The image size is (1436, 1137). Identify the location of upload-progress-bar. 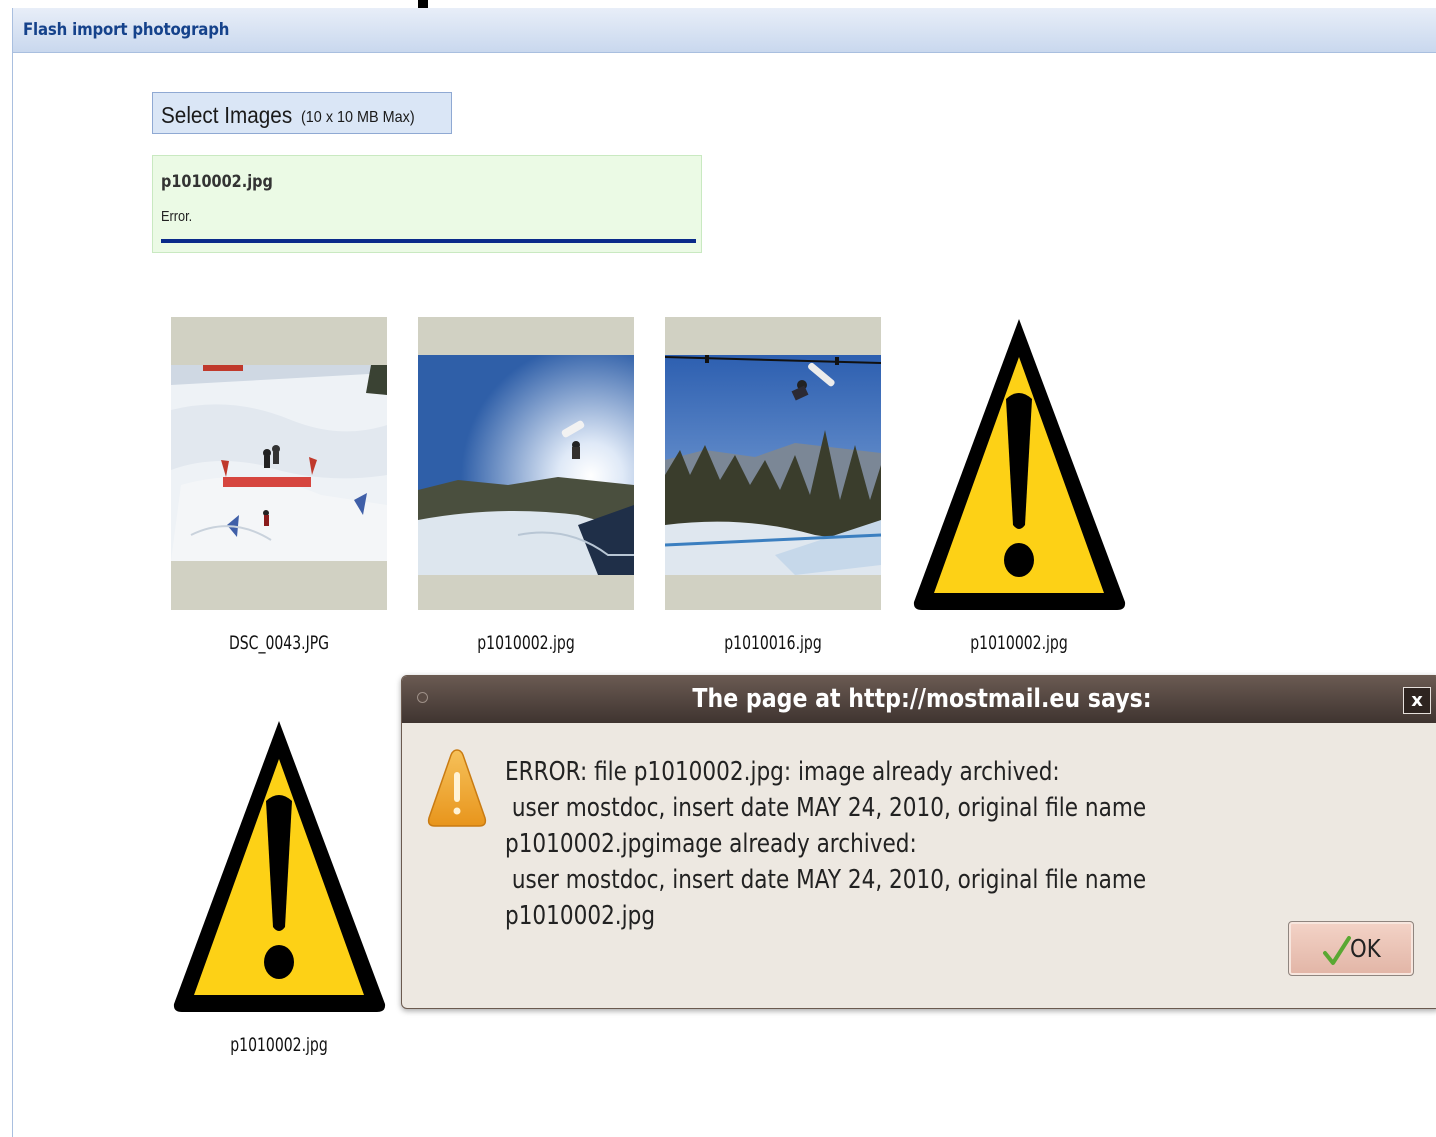
(428, 241).